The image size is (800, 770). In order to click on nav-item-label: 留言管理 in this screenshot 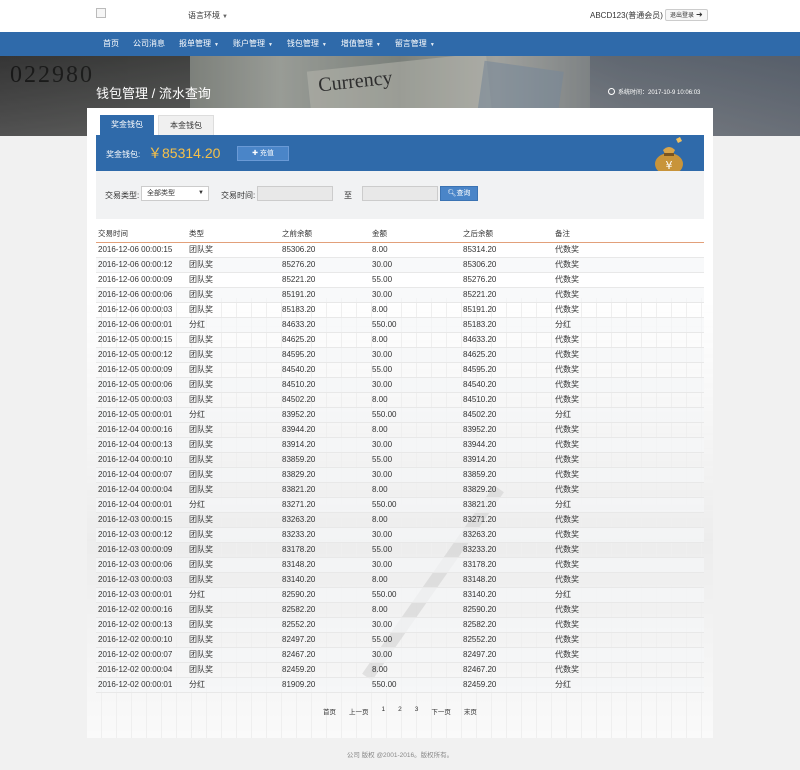, I will do `click(410, 43)`.